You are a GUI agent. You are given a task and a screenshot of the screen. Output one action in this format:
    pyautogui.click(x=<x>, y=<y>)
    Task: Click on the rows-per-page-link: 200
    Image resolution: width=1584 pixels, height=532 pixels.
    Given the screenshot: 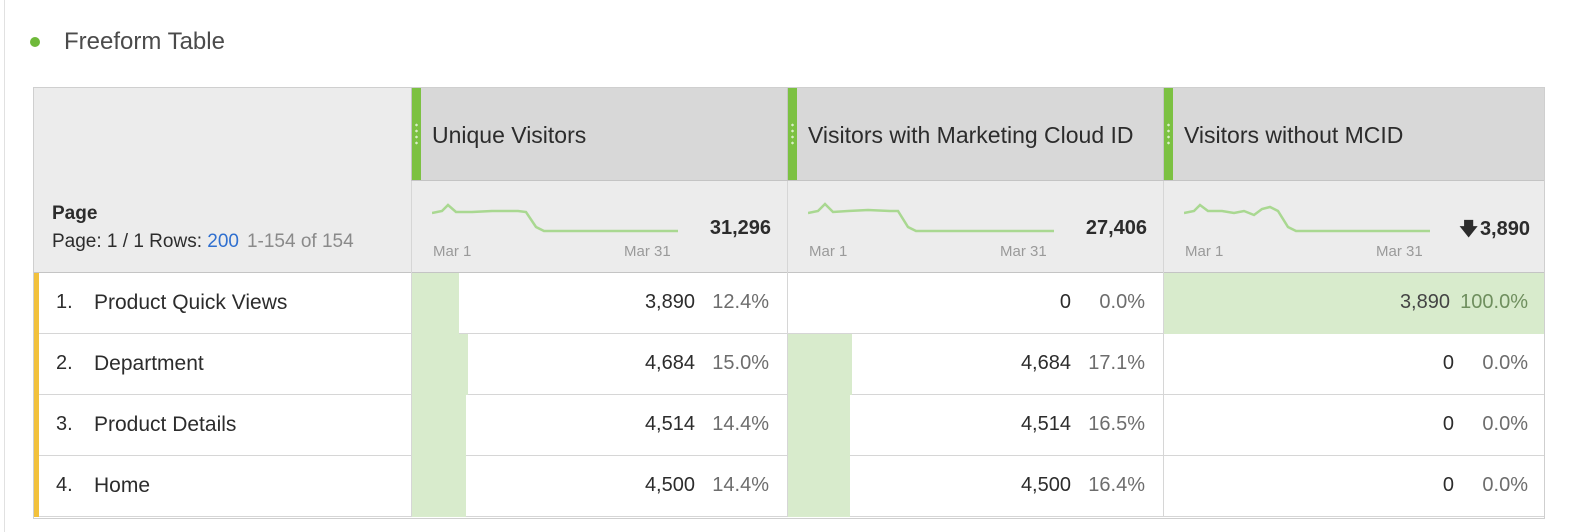 What is the action you would take?
    pyautogui.click(x=223, y=241)
    